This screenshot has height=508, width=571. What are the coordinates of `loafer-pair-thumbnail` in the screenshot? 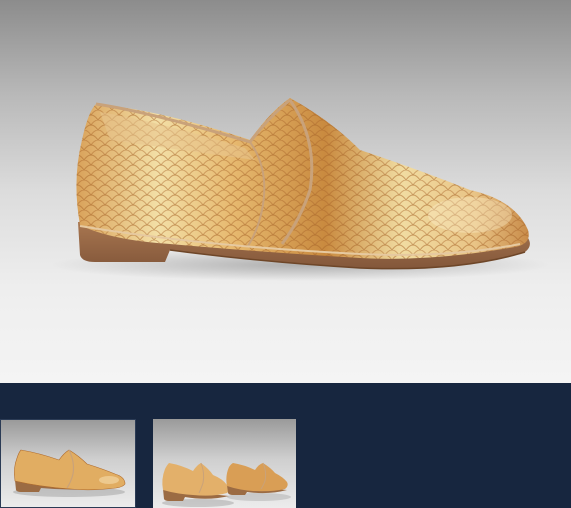 It's located at (226, 484).